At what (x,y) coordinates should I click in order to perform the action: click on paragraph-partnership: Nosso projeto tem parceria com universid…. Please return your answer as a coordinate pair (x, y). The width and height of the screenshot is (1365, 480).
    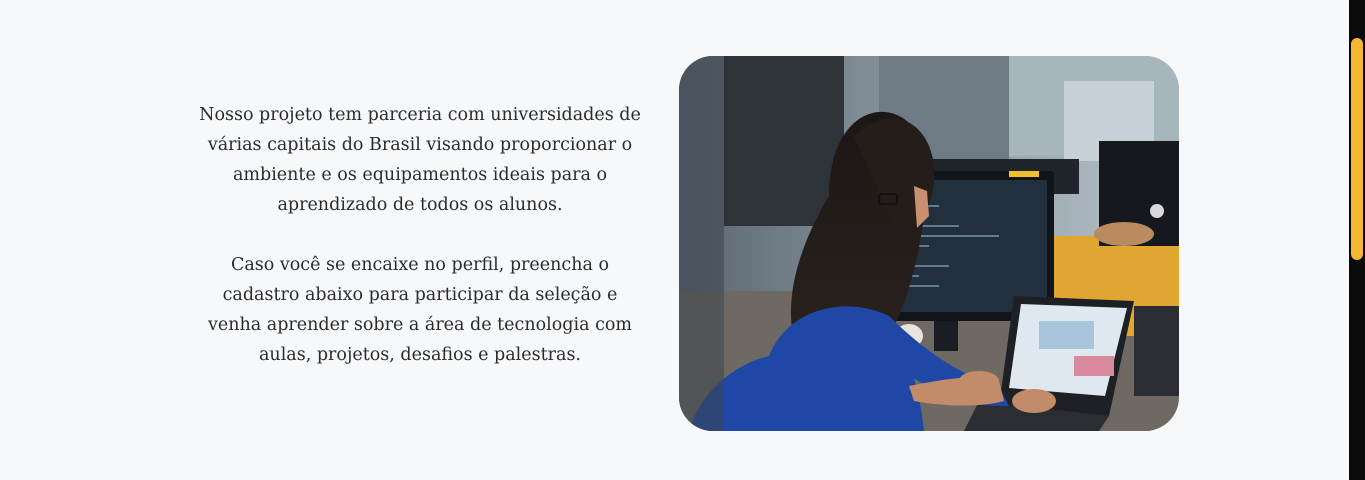
    Looking at the image, I should click on (420, 160).